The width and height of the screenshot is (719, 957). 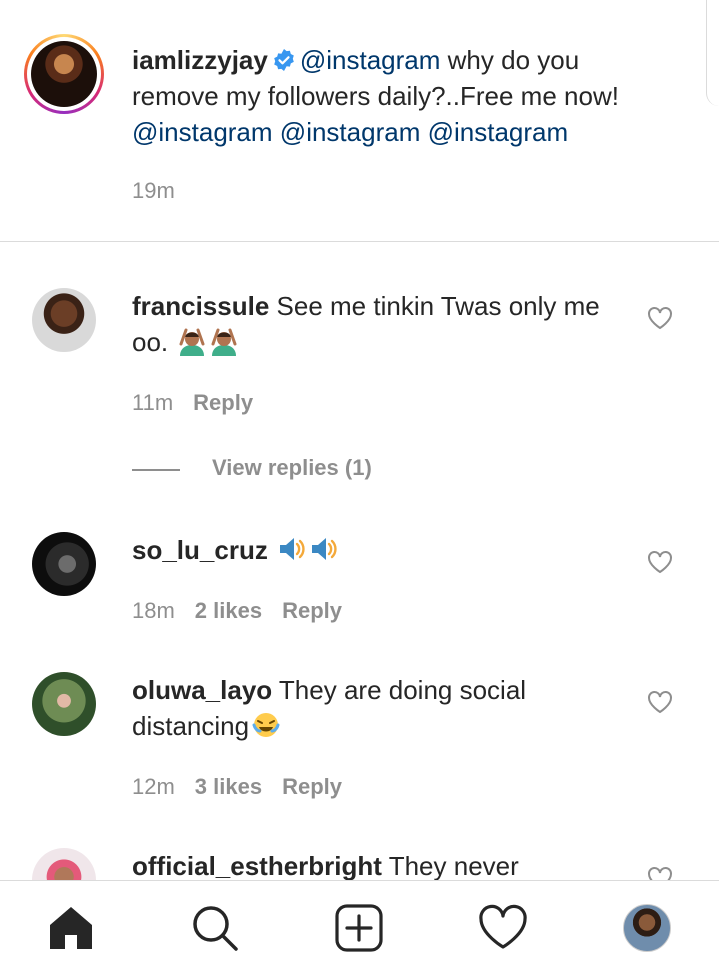 I want to click on comment-text: official_estherbright They never, so click(x=392, y=866).